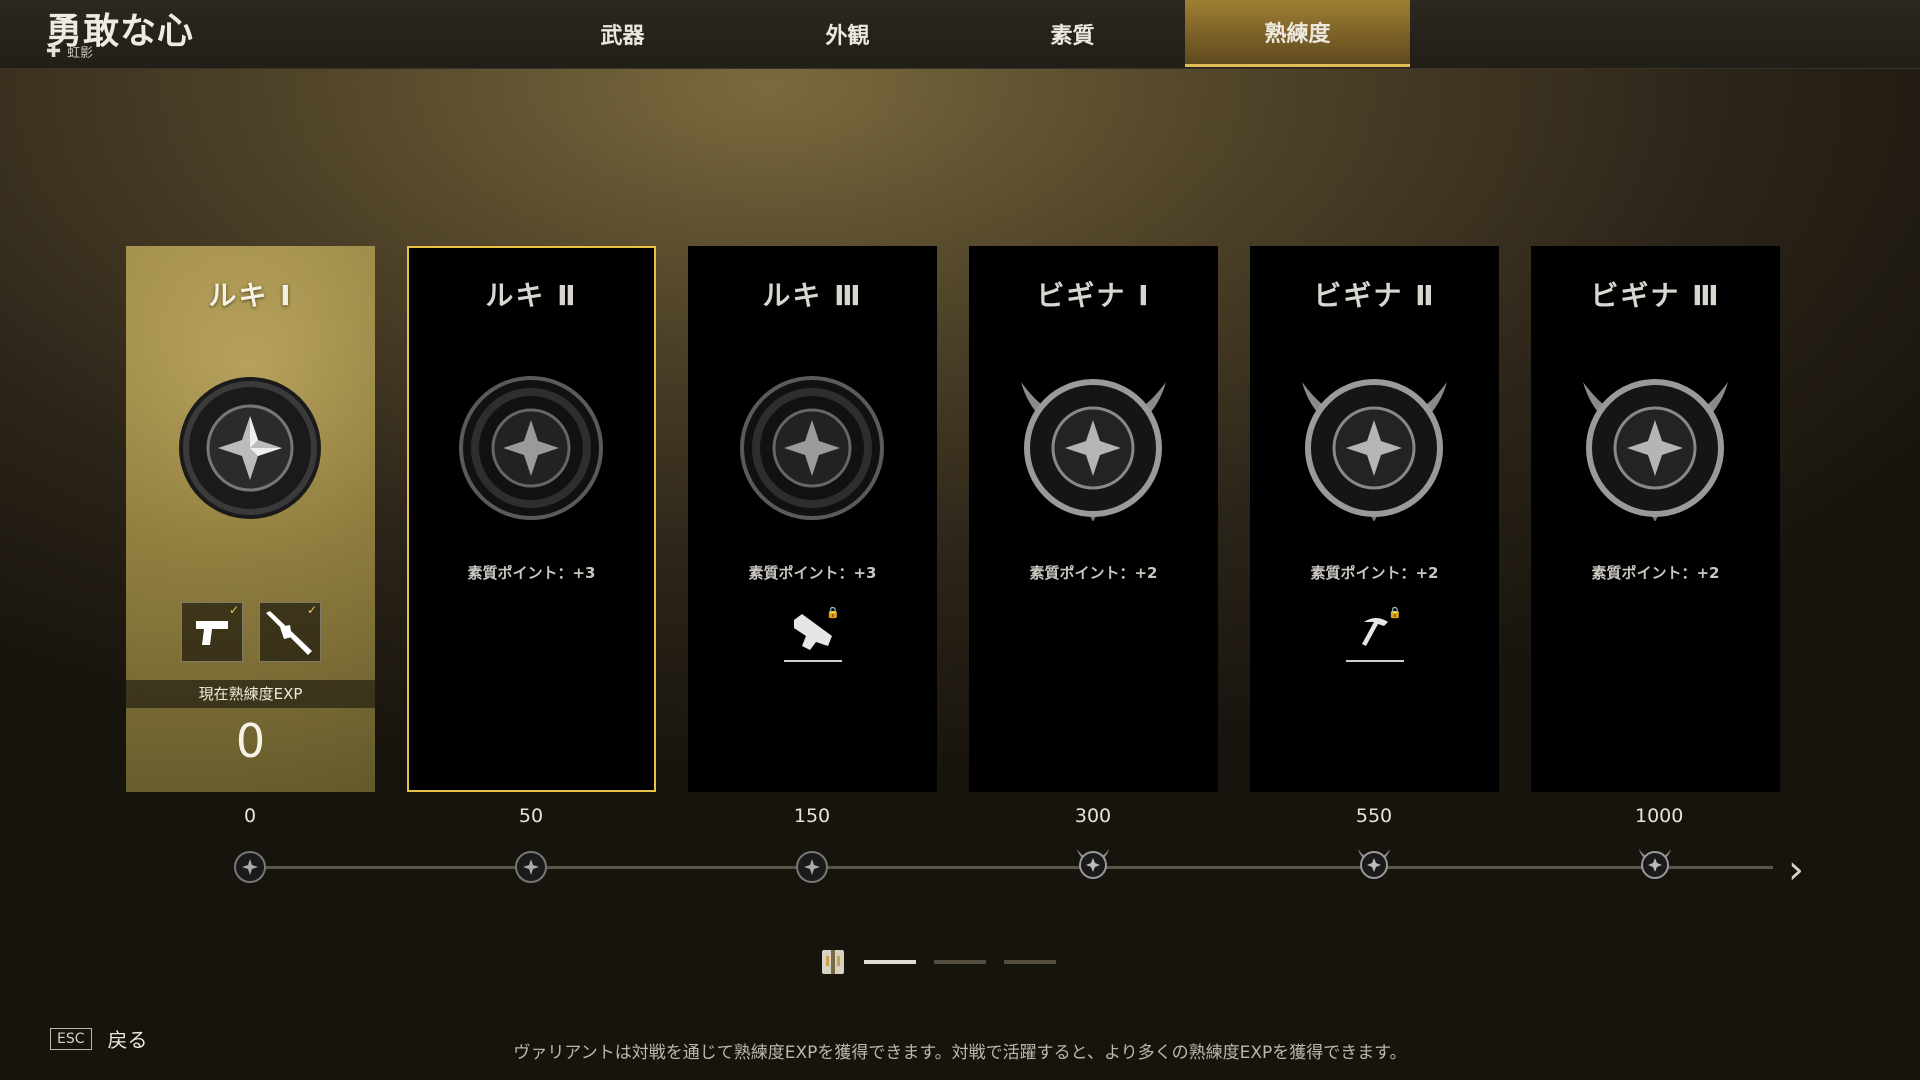  I want to click on mastery-card-rookie-1: ルキ Ⅰ ✓ ✓ 現在熟練度EXP 0, so click(250, 519).